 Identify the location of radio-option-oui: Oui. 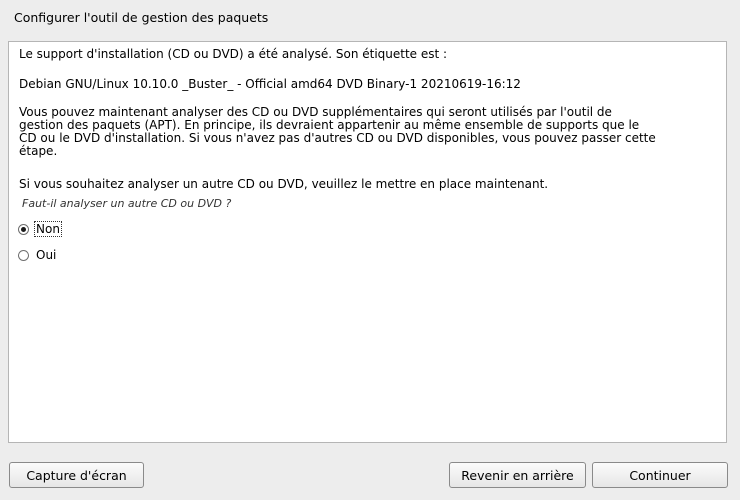
(37, 255).